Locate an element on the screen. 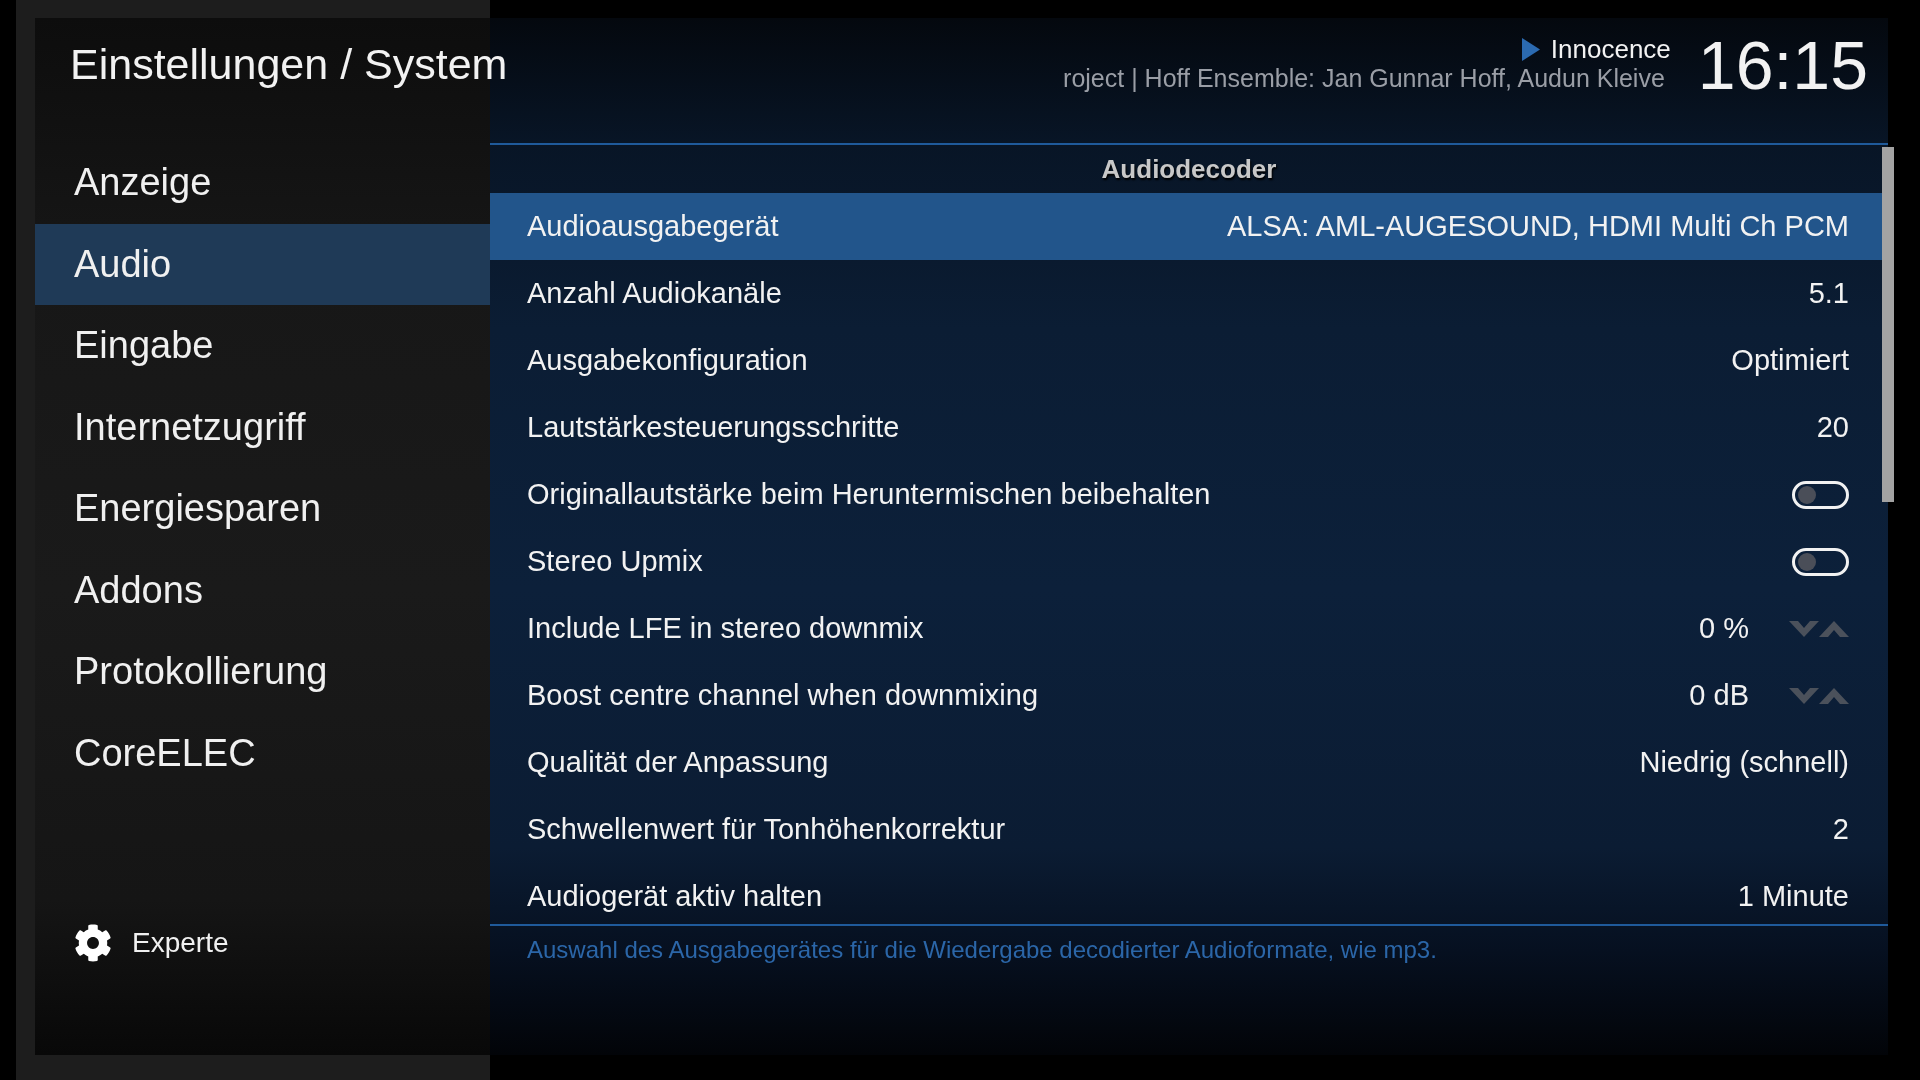  page-title: Einstellungen / System is located at coordinates (289, 64).